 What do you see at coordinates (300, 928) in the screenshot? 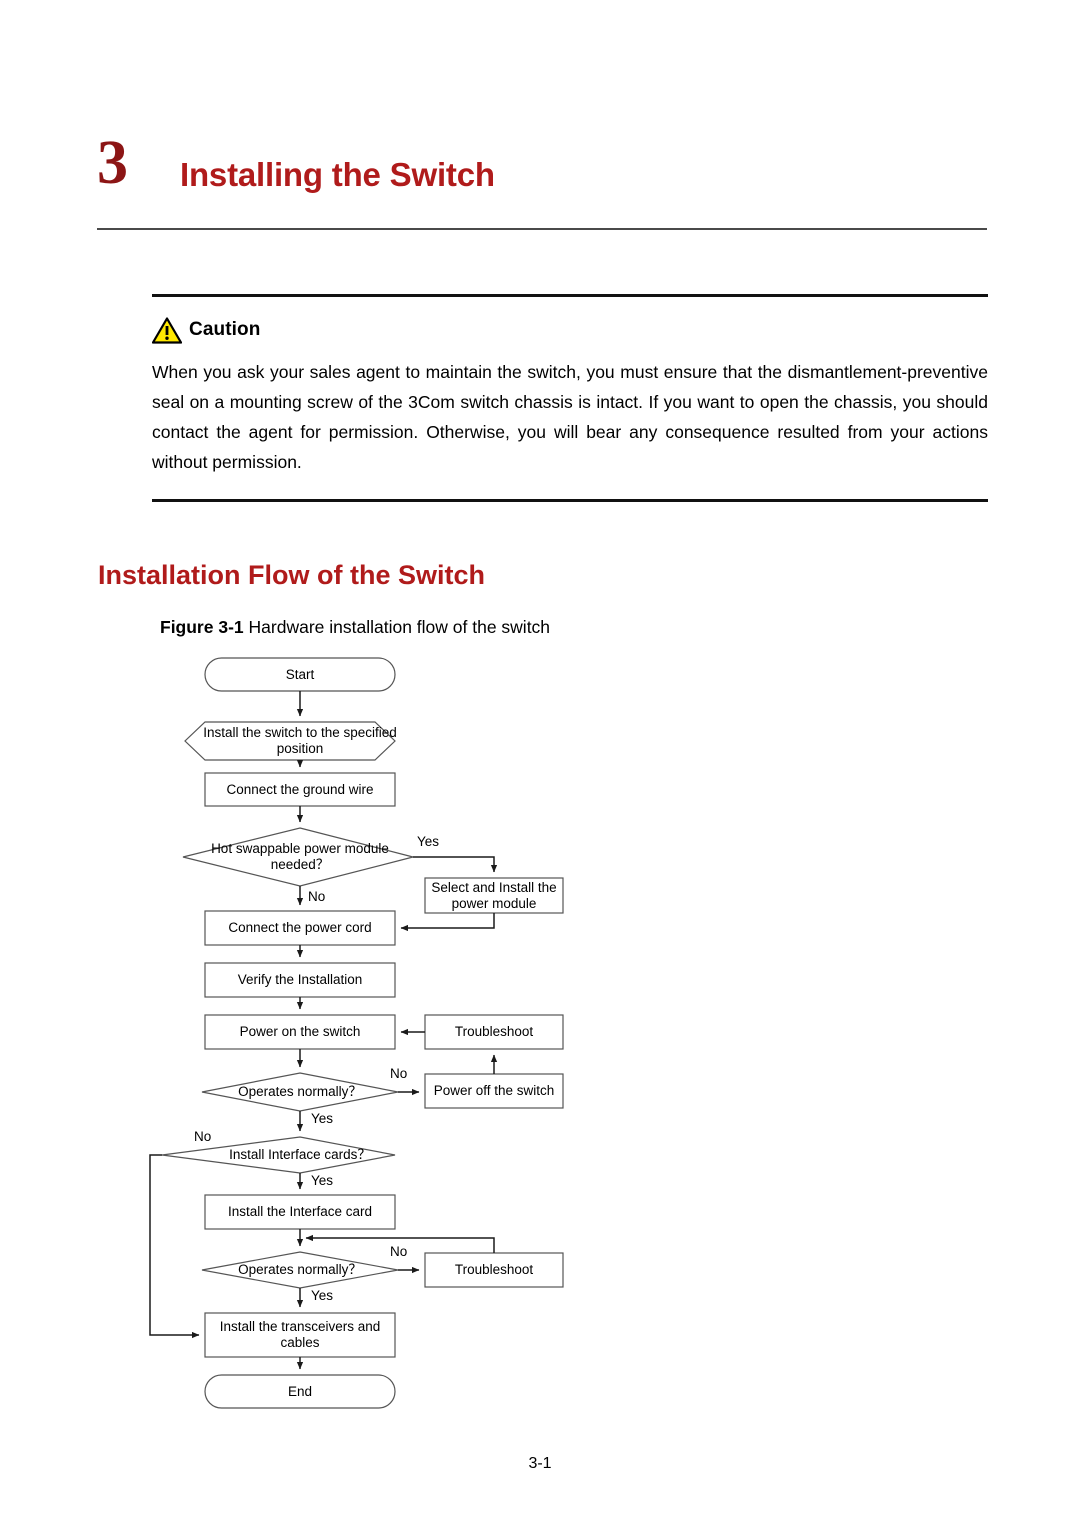
I see `node-shape-power-cord` at bounding box center [300, 928].